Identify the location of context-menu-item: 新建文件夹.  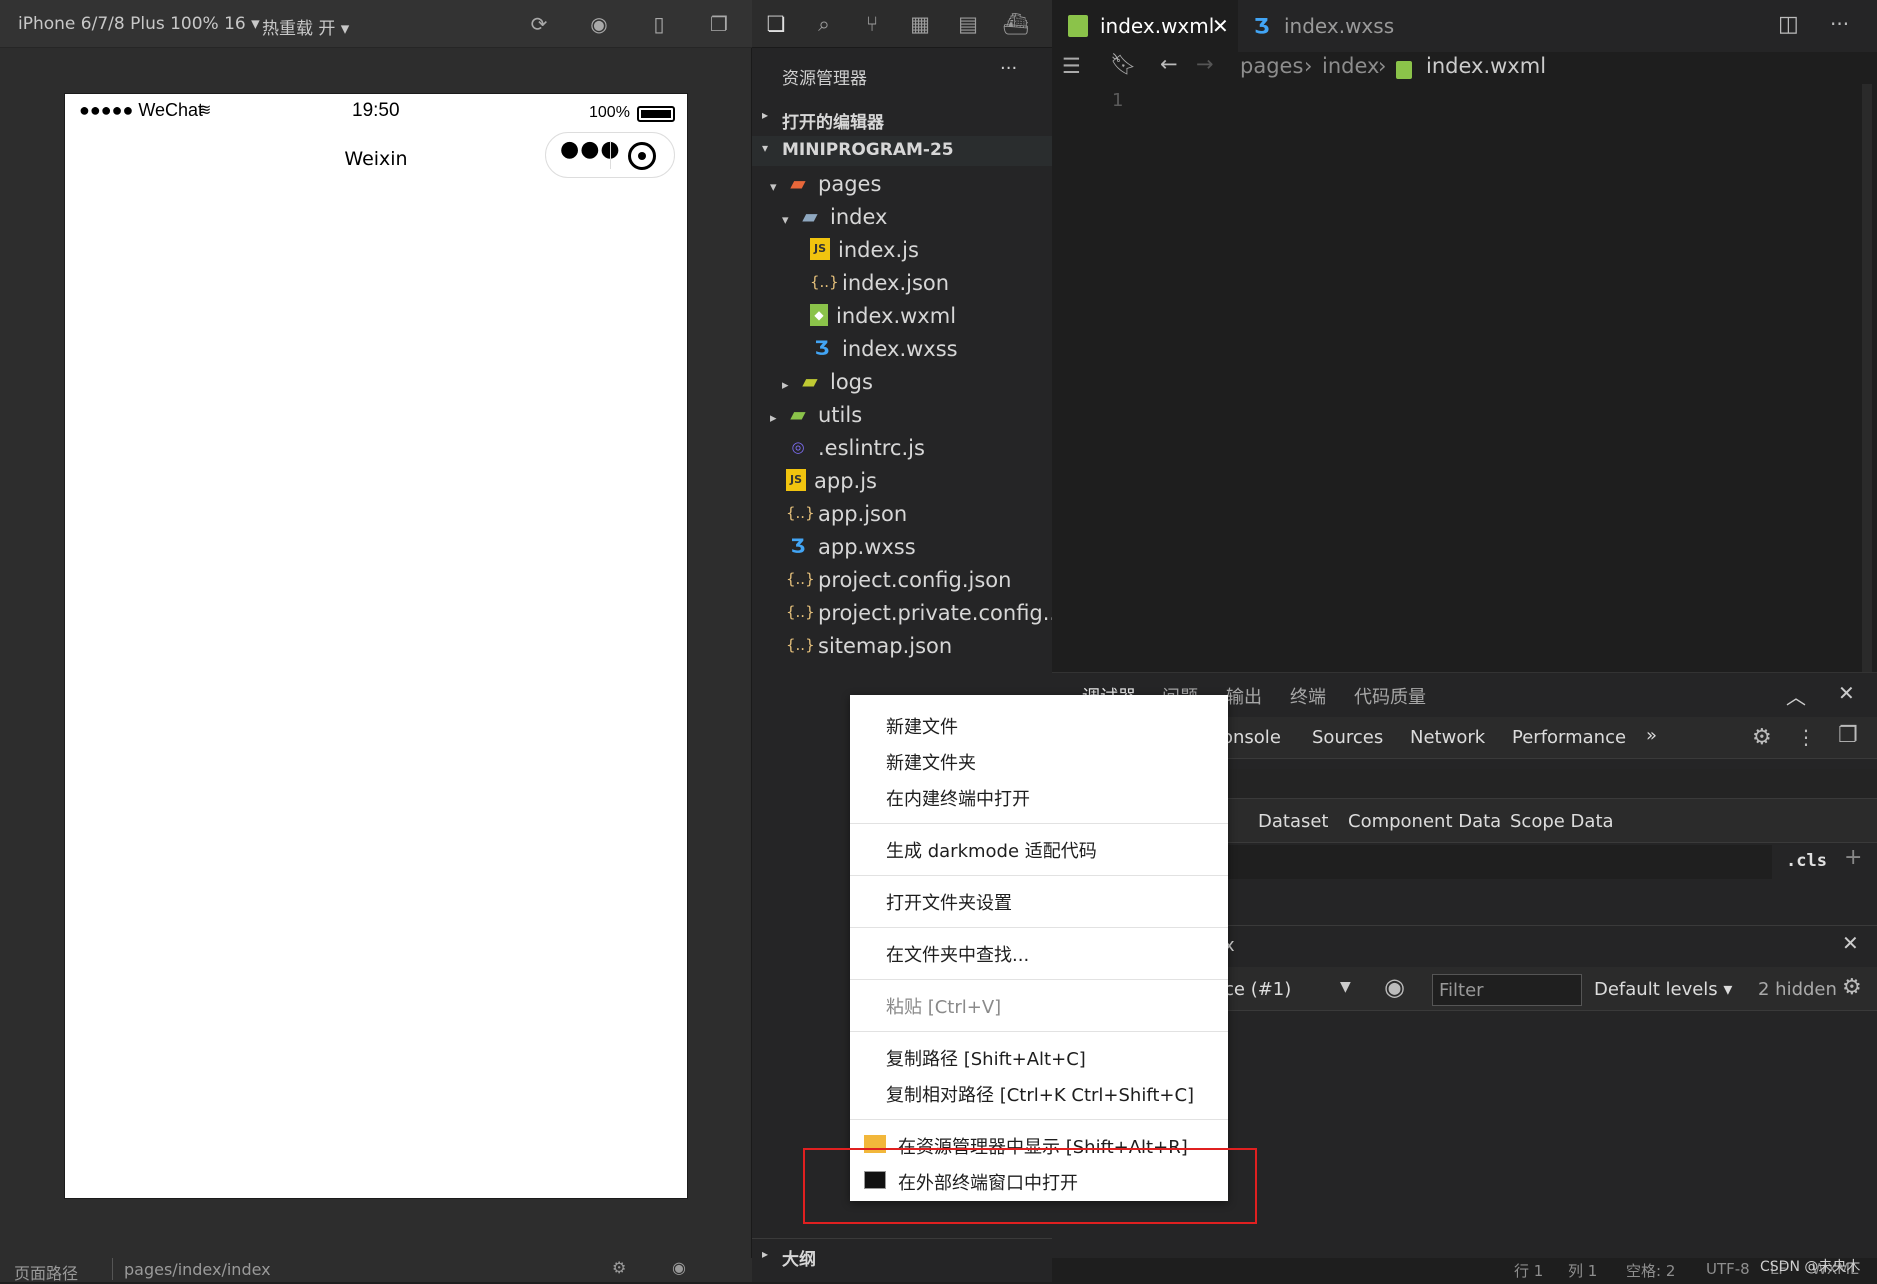
(931, 762).